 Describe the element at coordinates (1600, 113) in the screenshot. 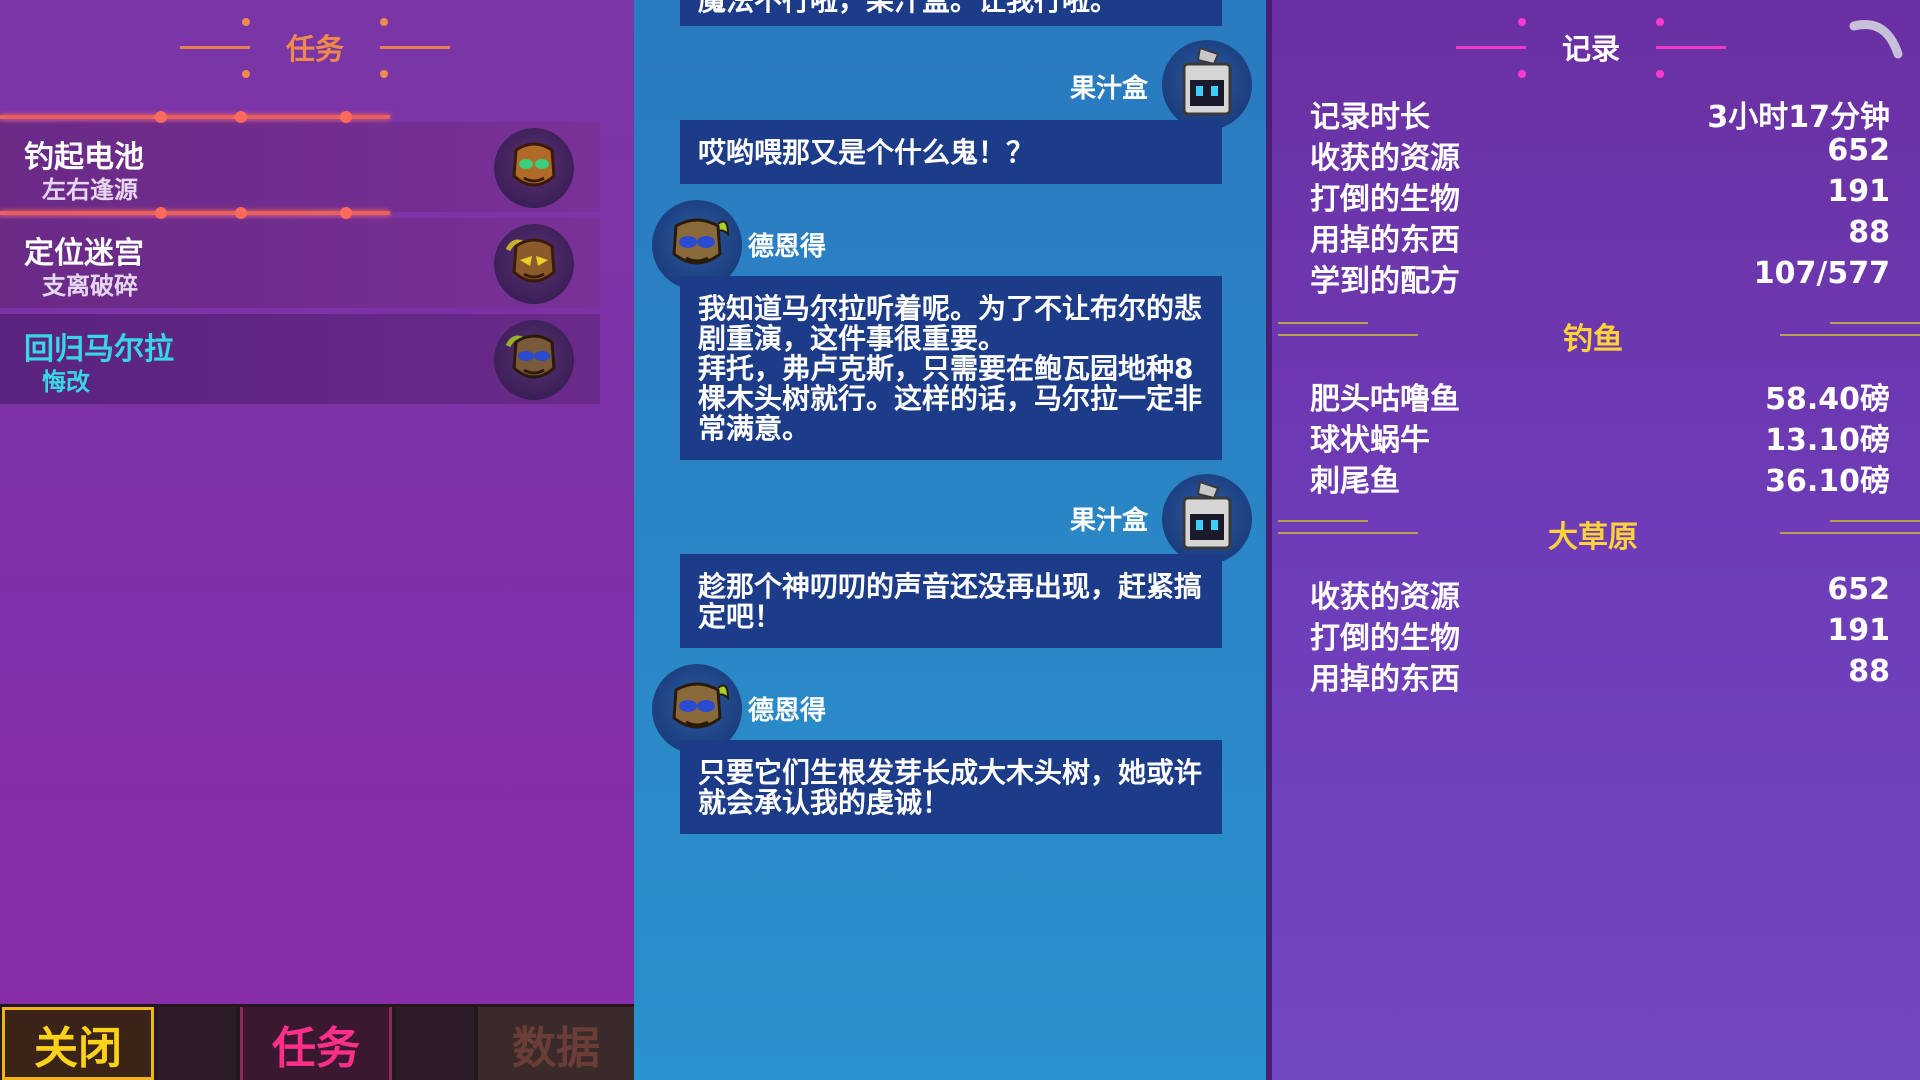

I see `stat-row: 记录时长 3小时17分钟` at that location.